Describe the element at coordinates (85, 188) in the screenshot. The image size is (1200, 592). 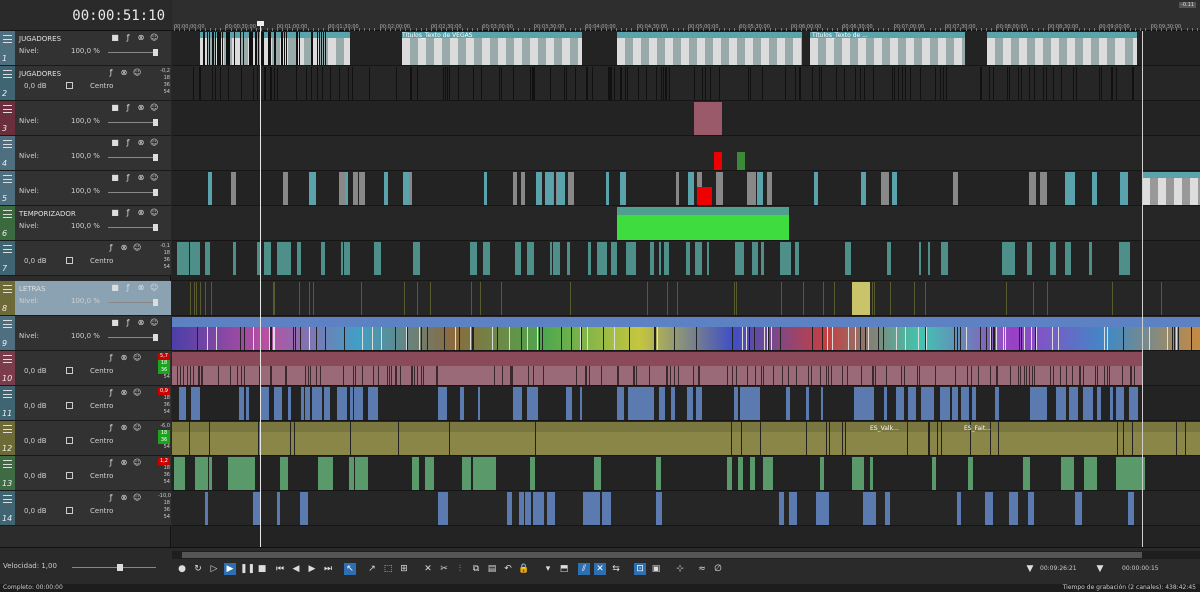
I see `track-header-5: 5 Nivel: 100,0 % ■ ƒ ⊗ ☺` at that location.